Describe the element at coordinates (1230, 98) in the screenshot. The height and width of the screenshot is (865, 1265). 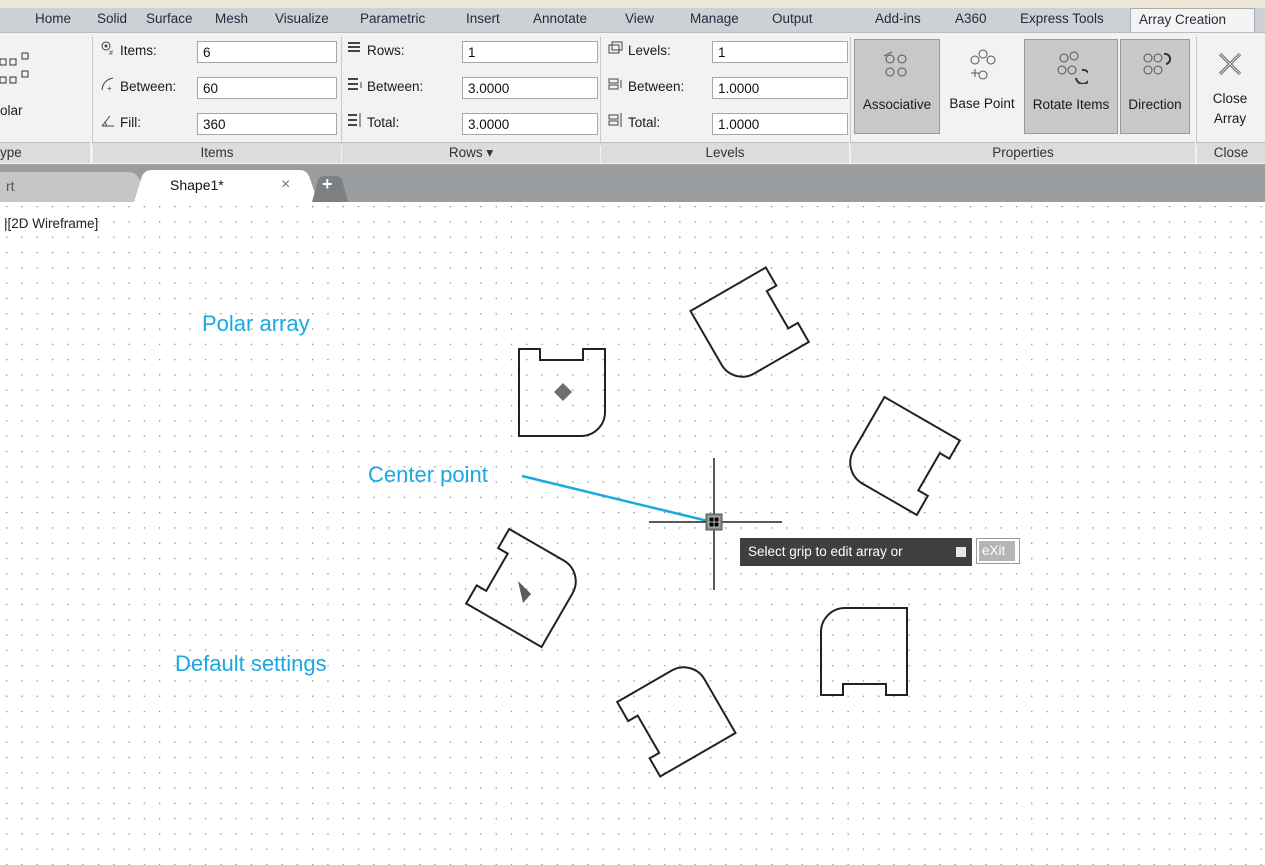
I see `close-array-label-1: Close` at that location.